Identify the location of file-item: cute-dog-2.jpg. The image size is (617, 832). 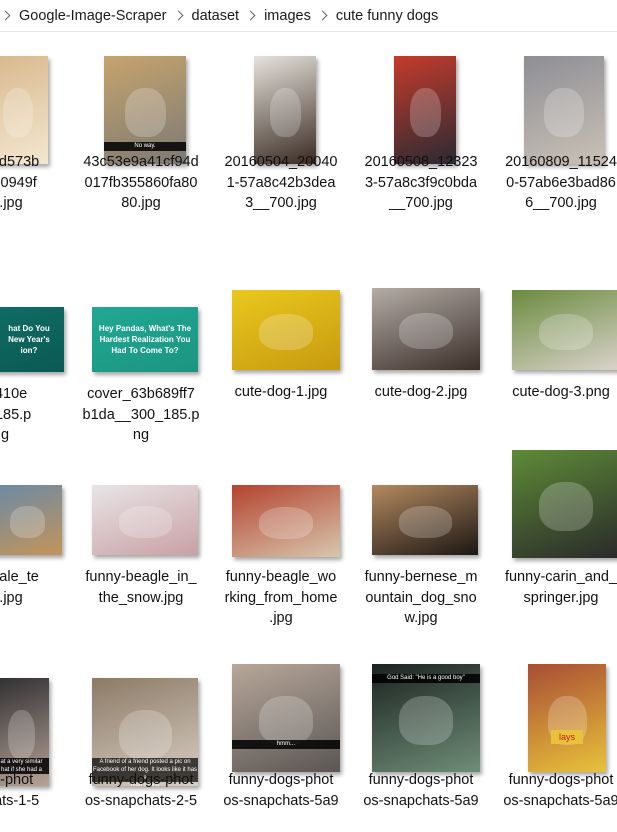
(421, 359).